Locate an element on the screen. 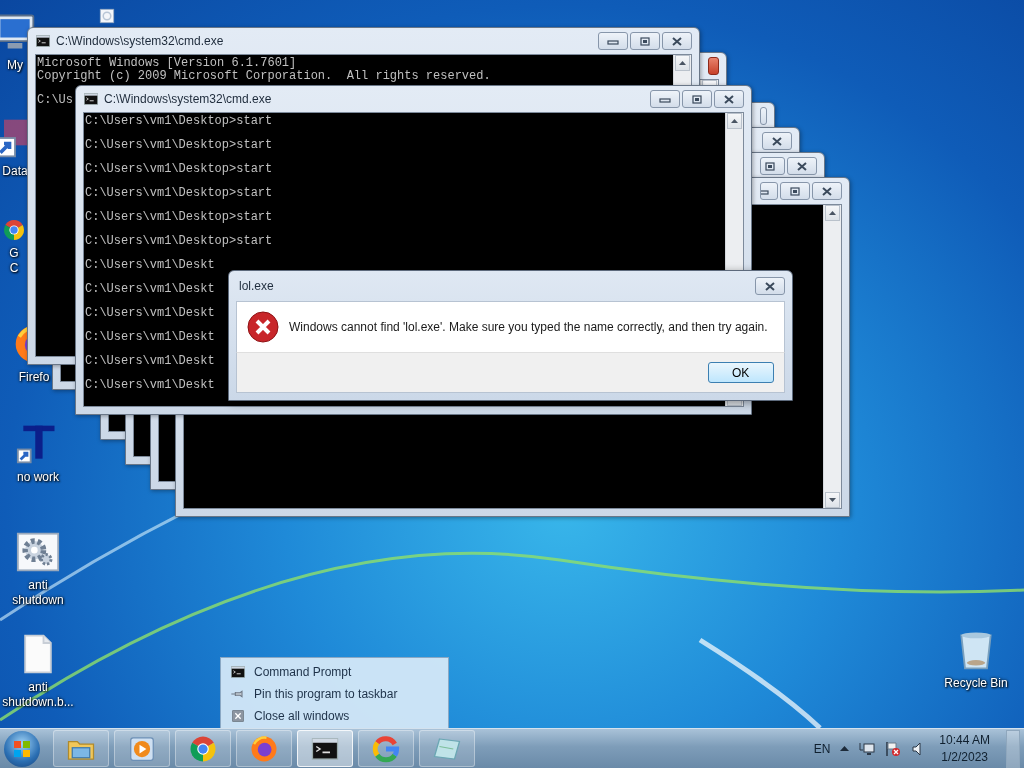 The image size is (1024, 768). show-hidden-icons-icon is located at coordinates (845, 748).